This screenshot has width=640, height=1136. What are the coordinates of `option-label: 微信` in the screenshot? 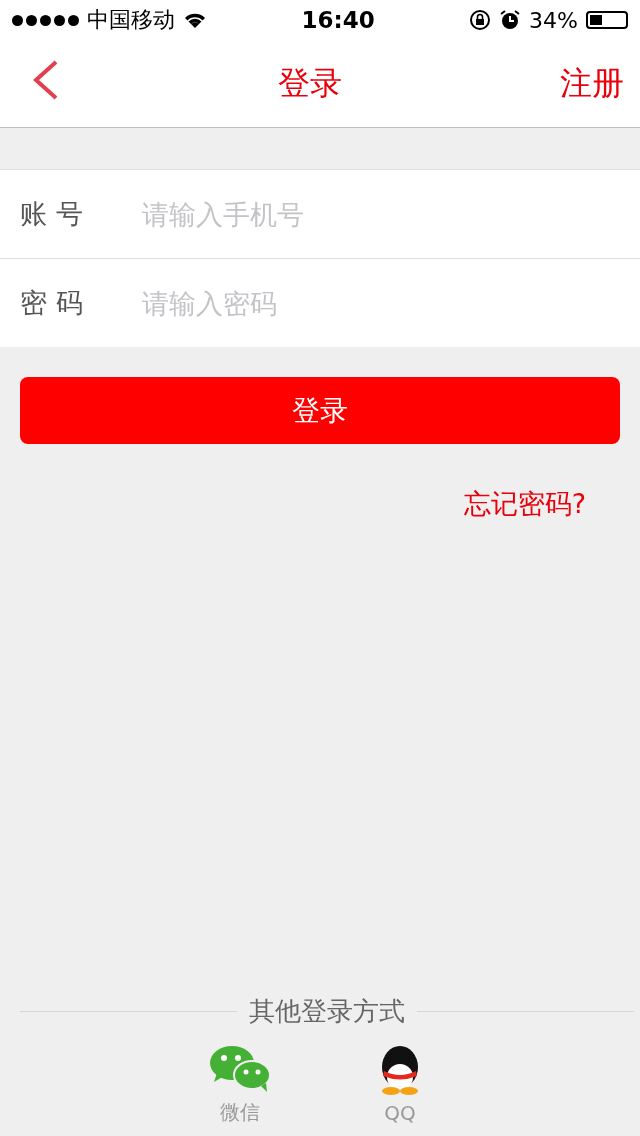 It's located at (240, 1112).